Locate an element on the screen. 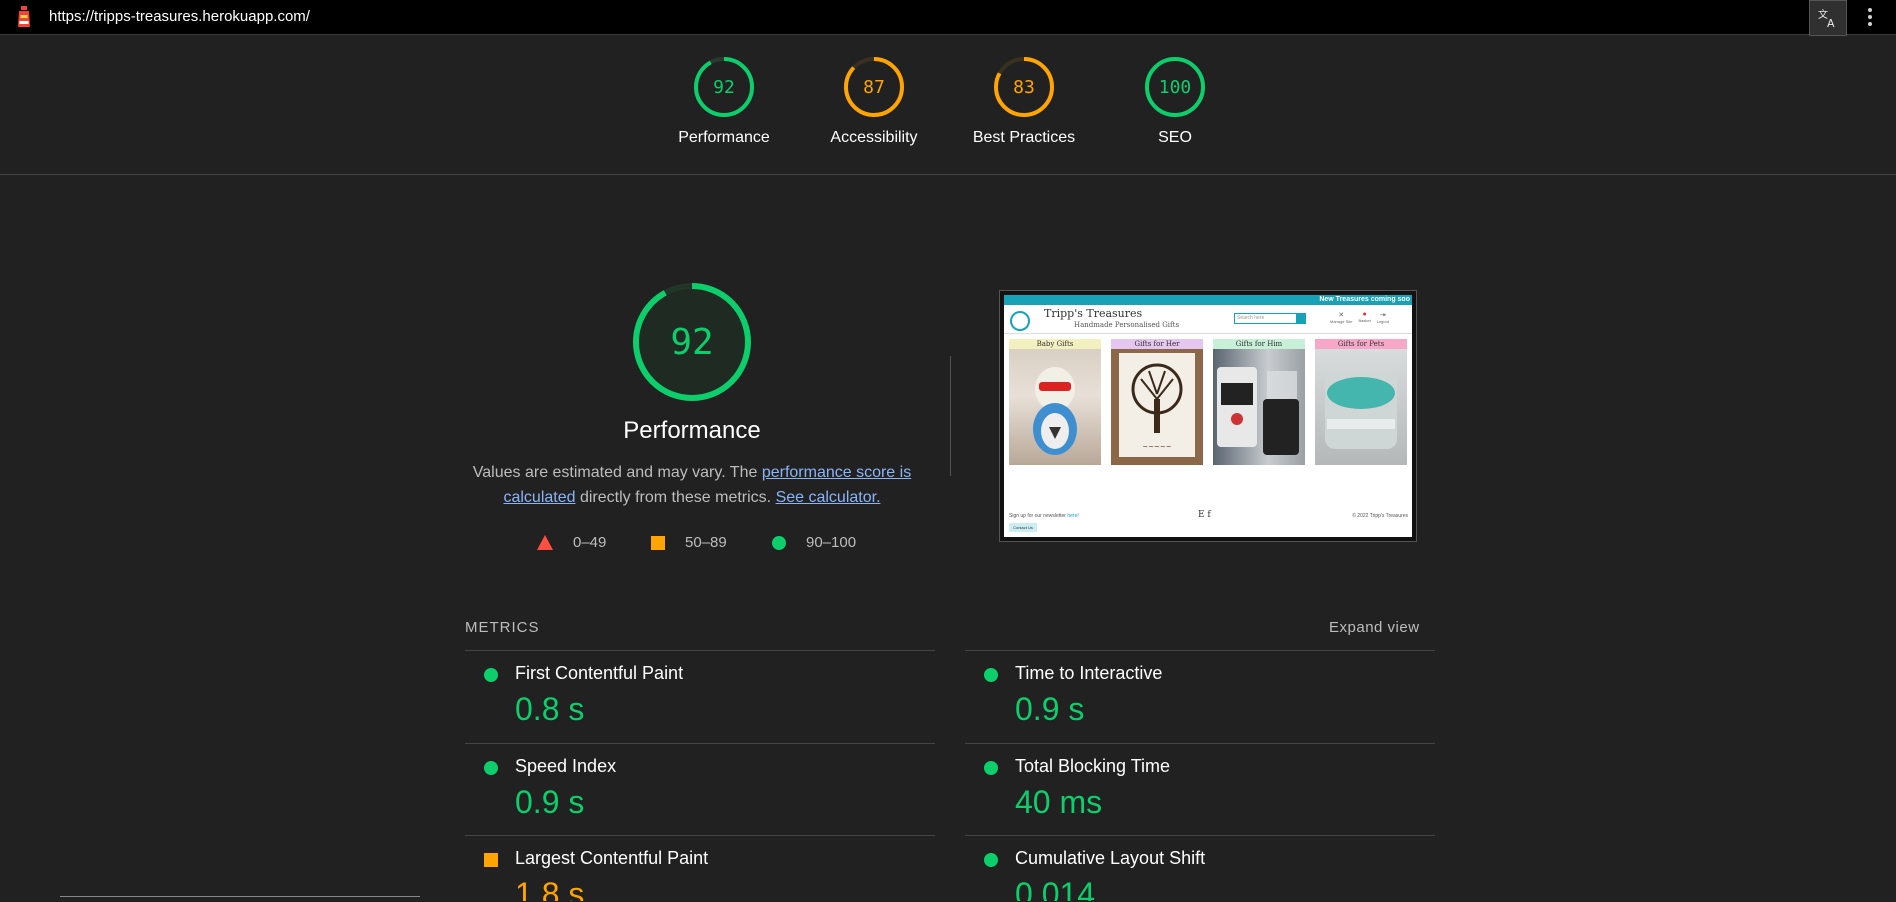  site-card-title: Gifts for Her is located at coordinates (1157, 344).